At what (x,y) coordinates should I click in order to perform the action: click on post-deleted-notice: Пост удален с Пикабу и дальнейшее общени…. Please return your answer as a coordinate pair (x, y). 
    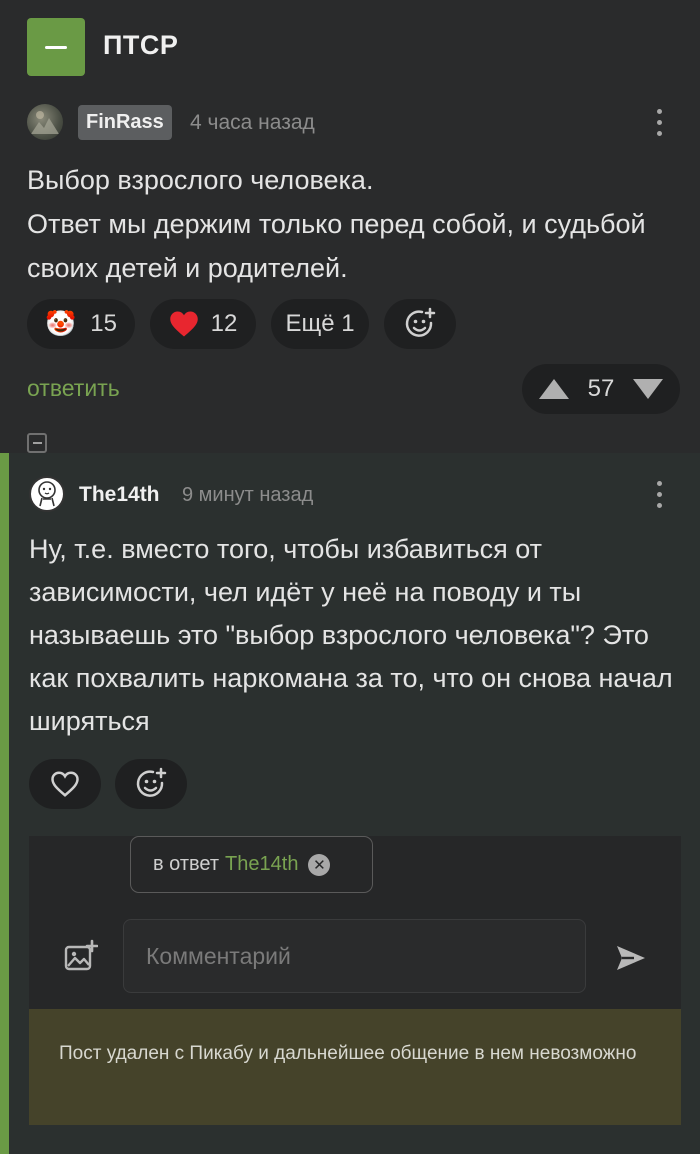
    Looking at the image, I should click on (355, 1067).